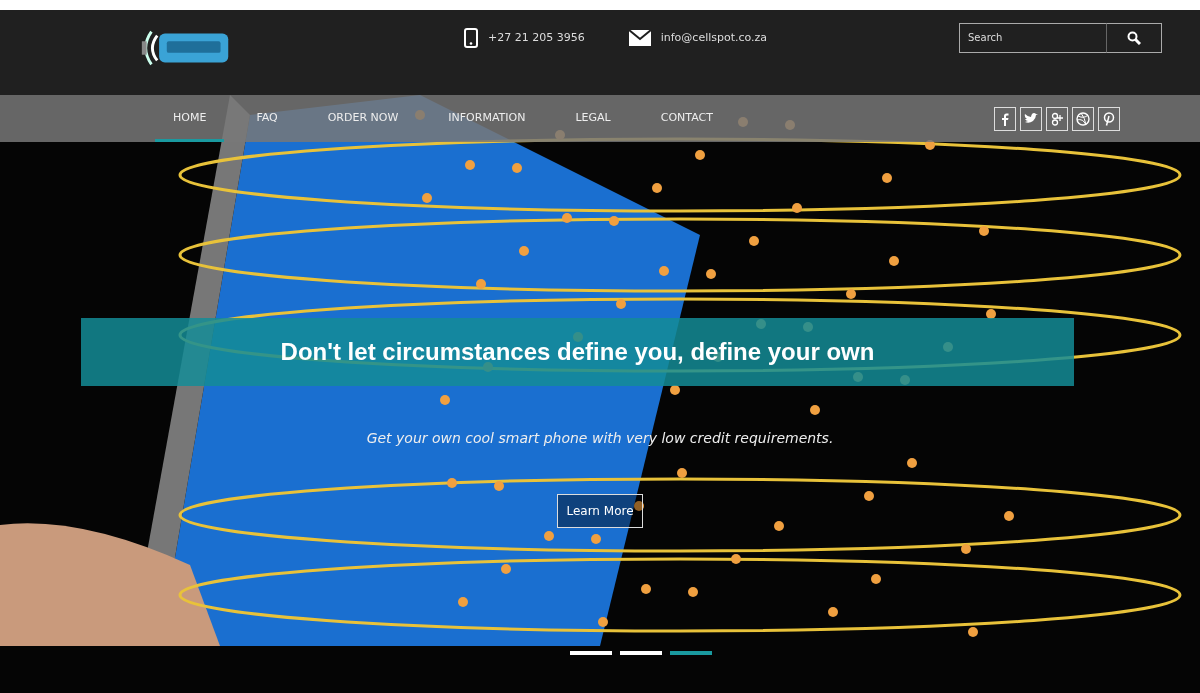  I want to click on nav-tab: ORDER NOW, so click(363, 118).